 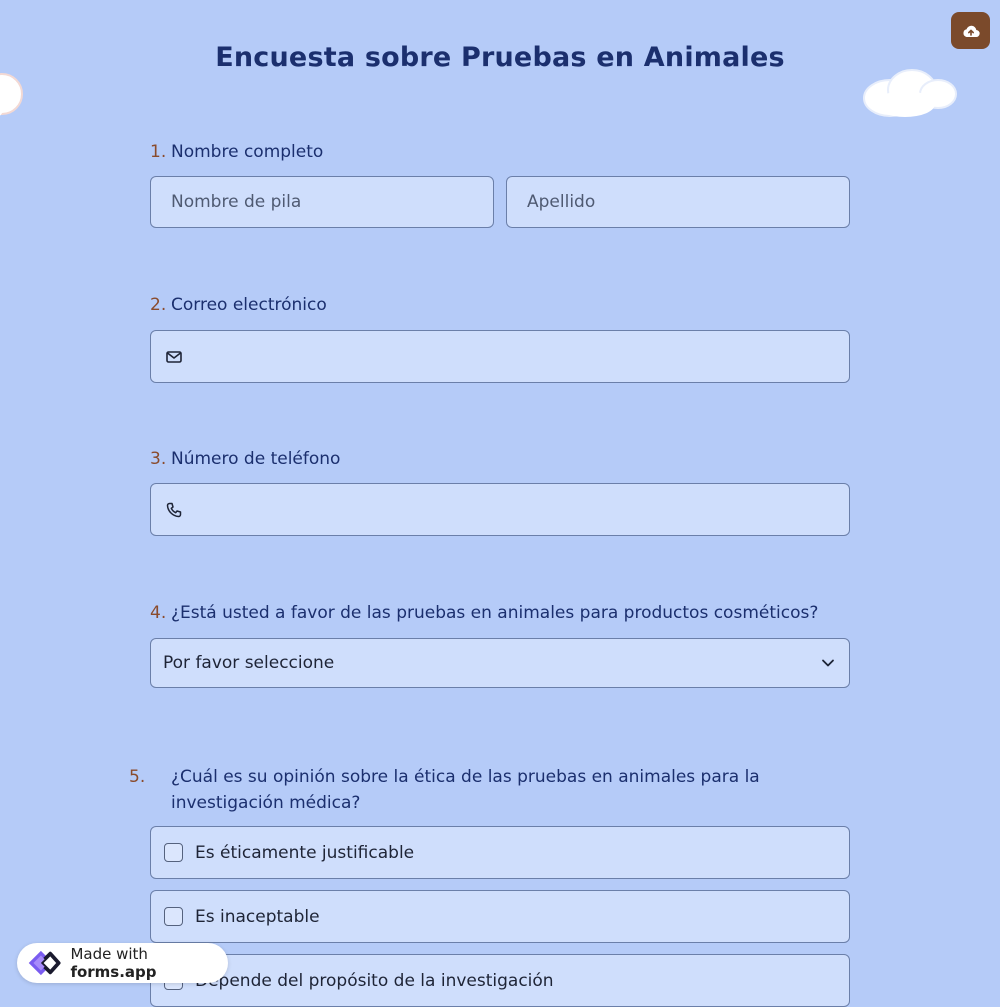 I want to click on question-2-label: 2. Correo electrónico, so click(x=238, y=305).